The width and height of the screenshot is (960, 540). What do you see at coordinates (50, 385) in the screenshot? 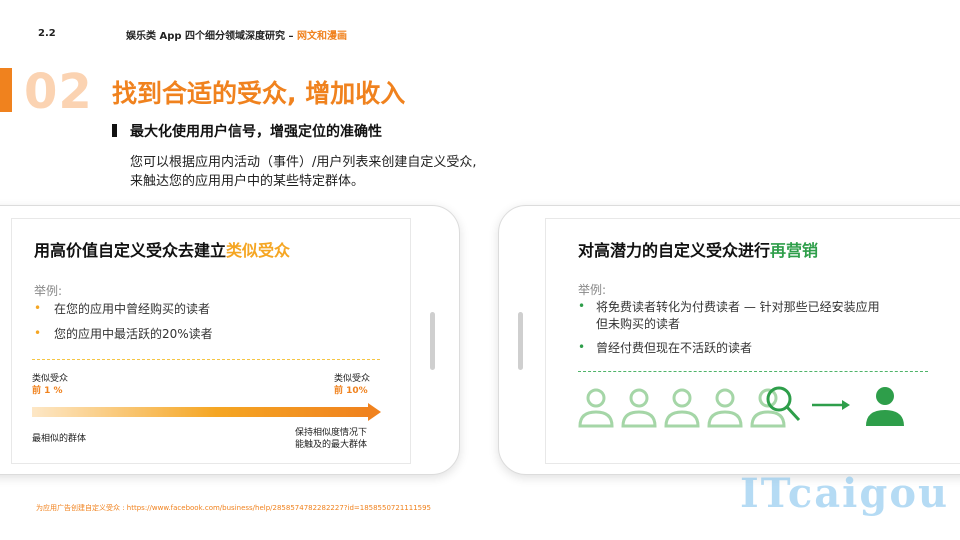
I see `scale-left-label: 类似受众 前 1 %` at bounding box center [50, 385].